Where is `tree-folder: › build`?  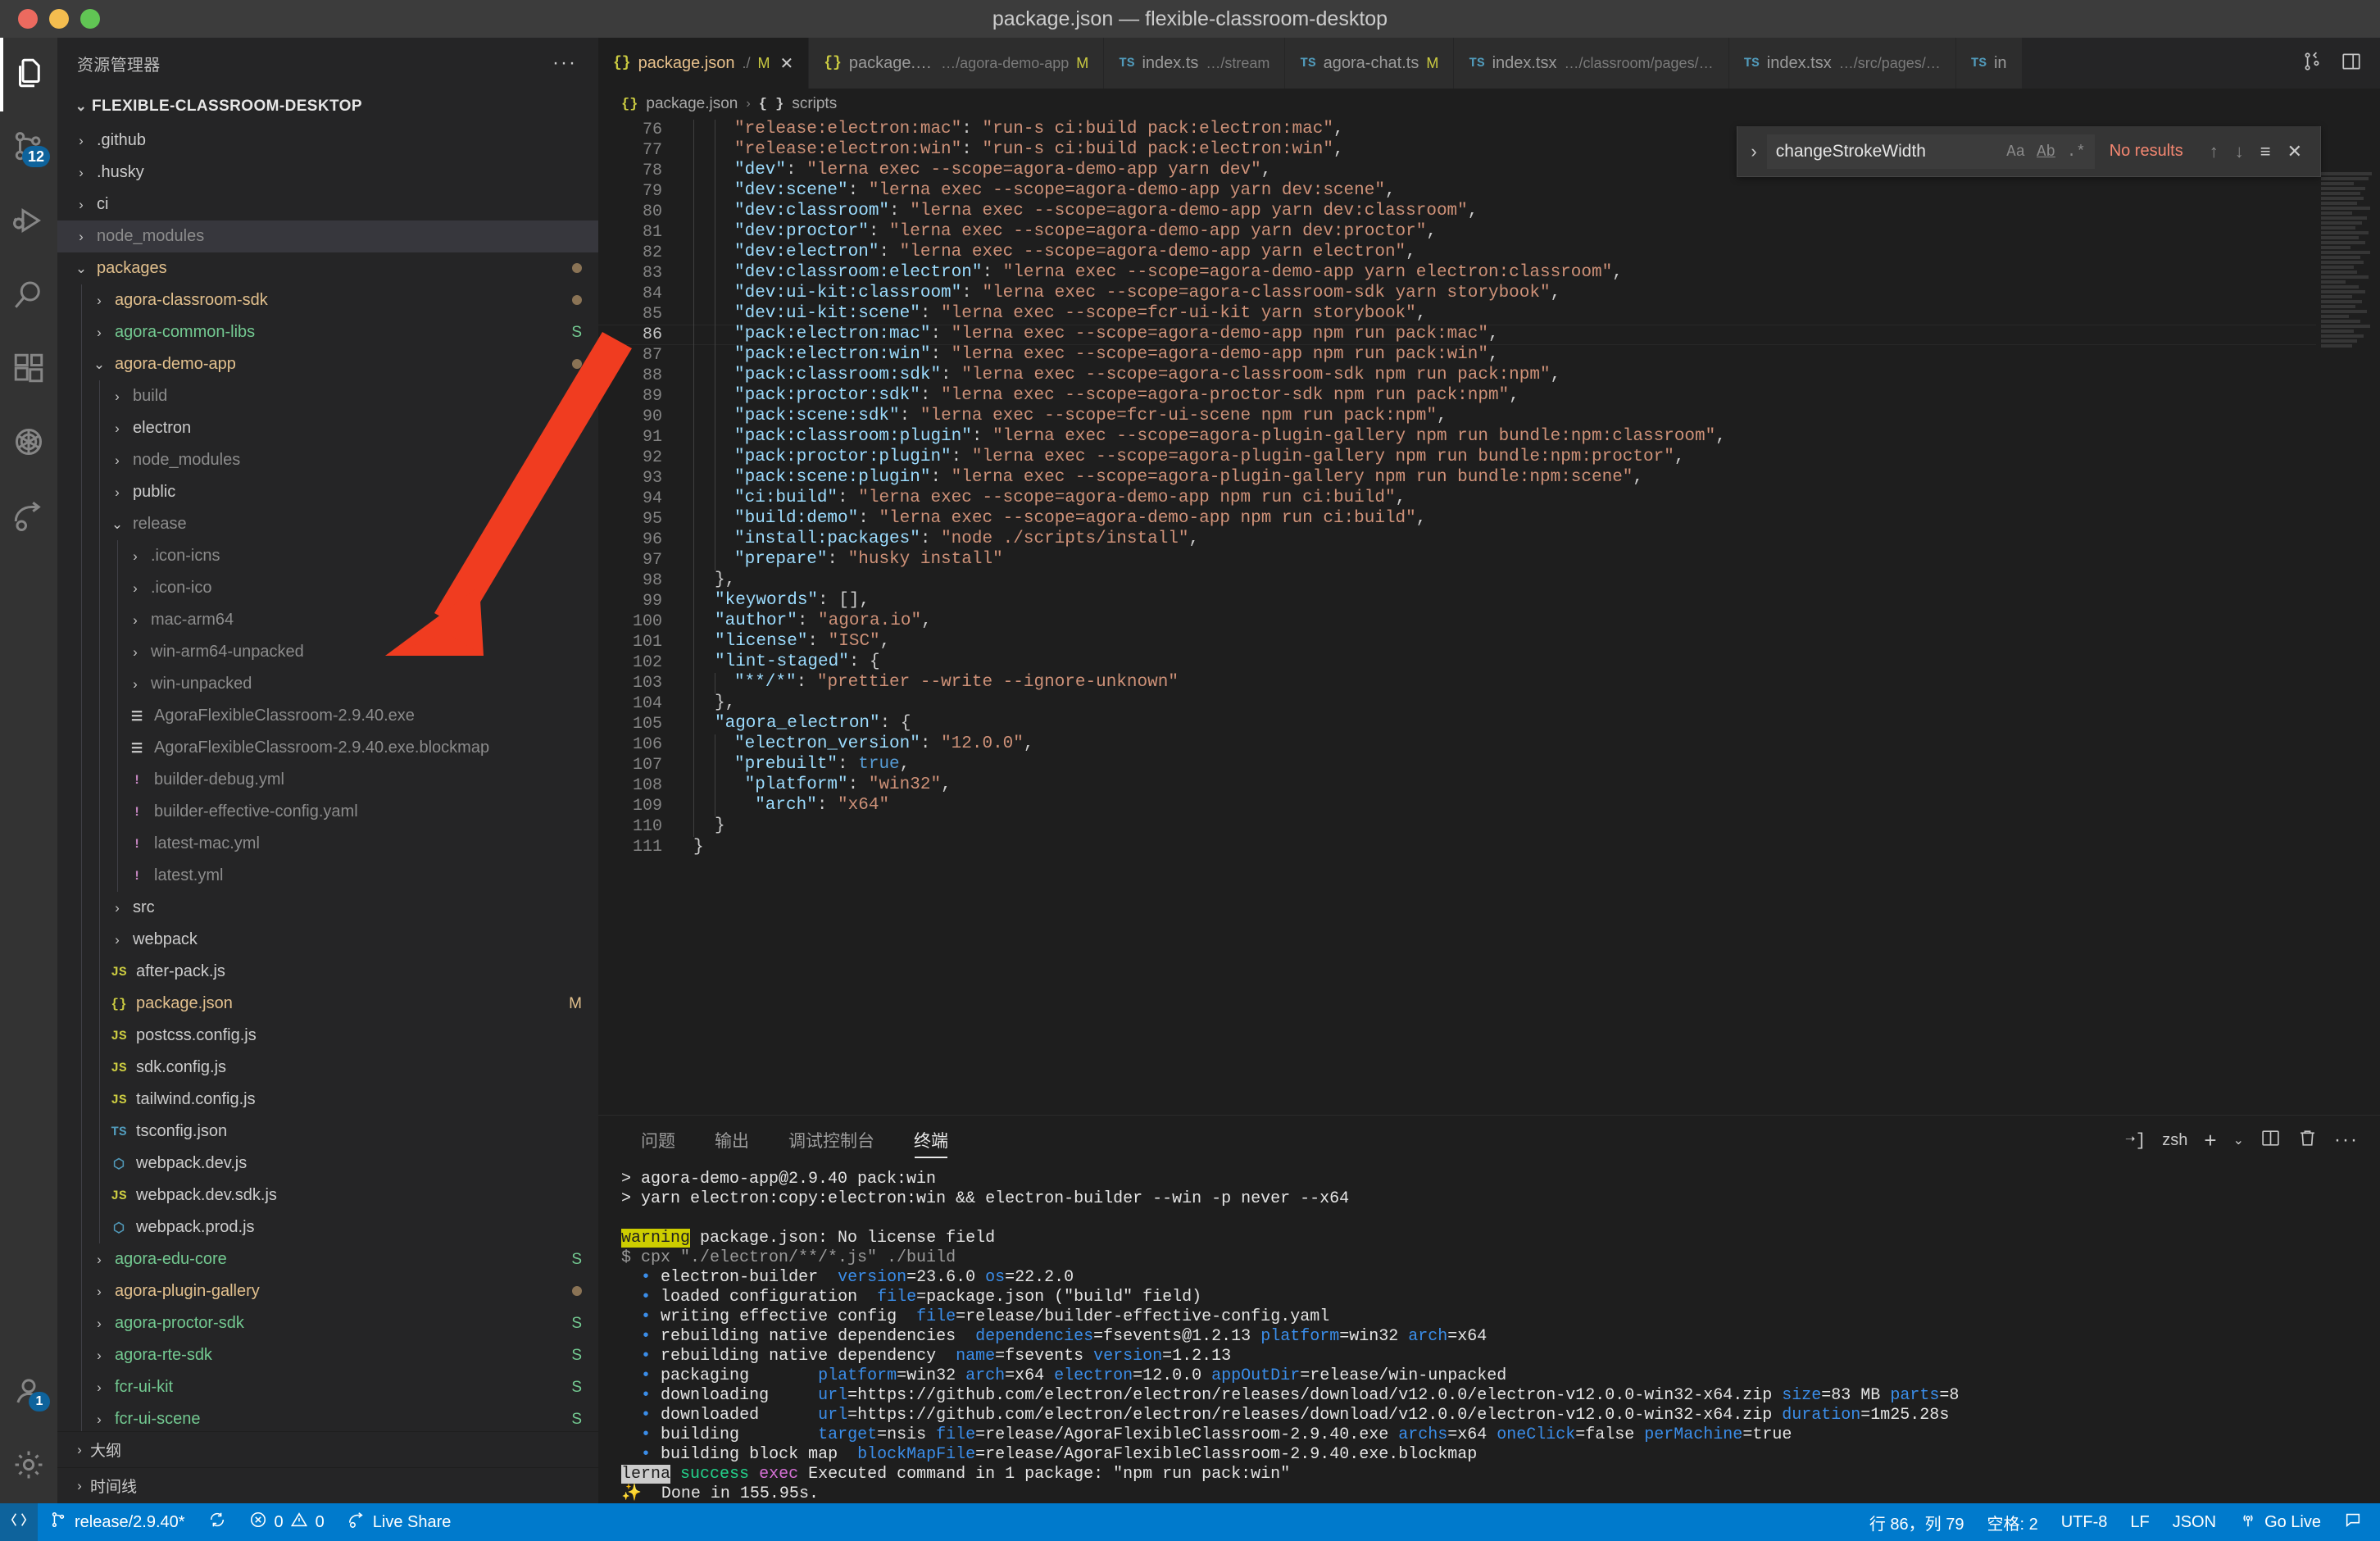 tree-folder: › build is located at coordinates (327, 396).